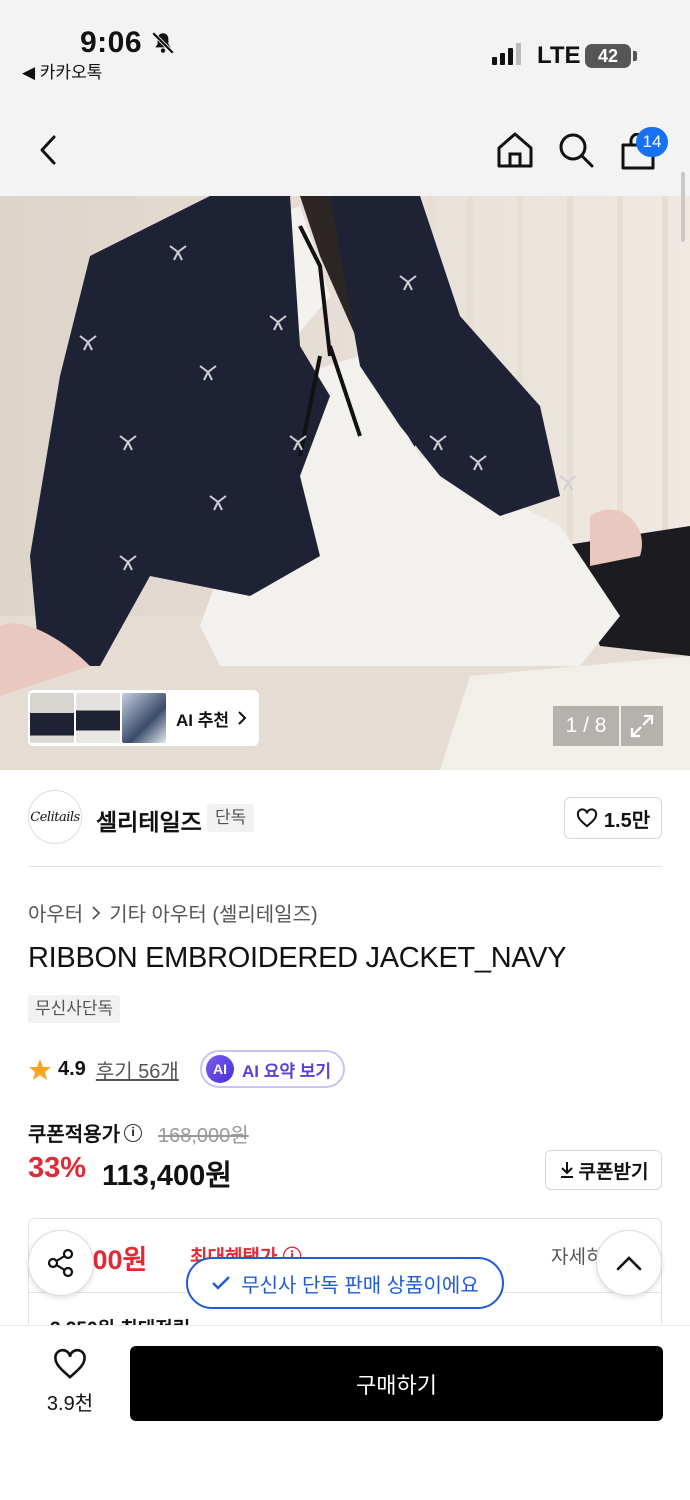 The image size is (690, 1500). What do you see at coordinates (74, 1009) in the screenshot?
I see `musinsa-exclusive-tag: 무신사단독` at bounding box center [74, 1009].